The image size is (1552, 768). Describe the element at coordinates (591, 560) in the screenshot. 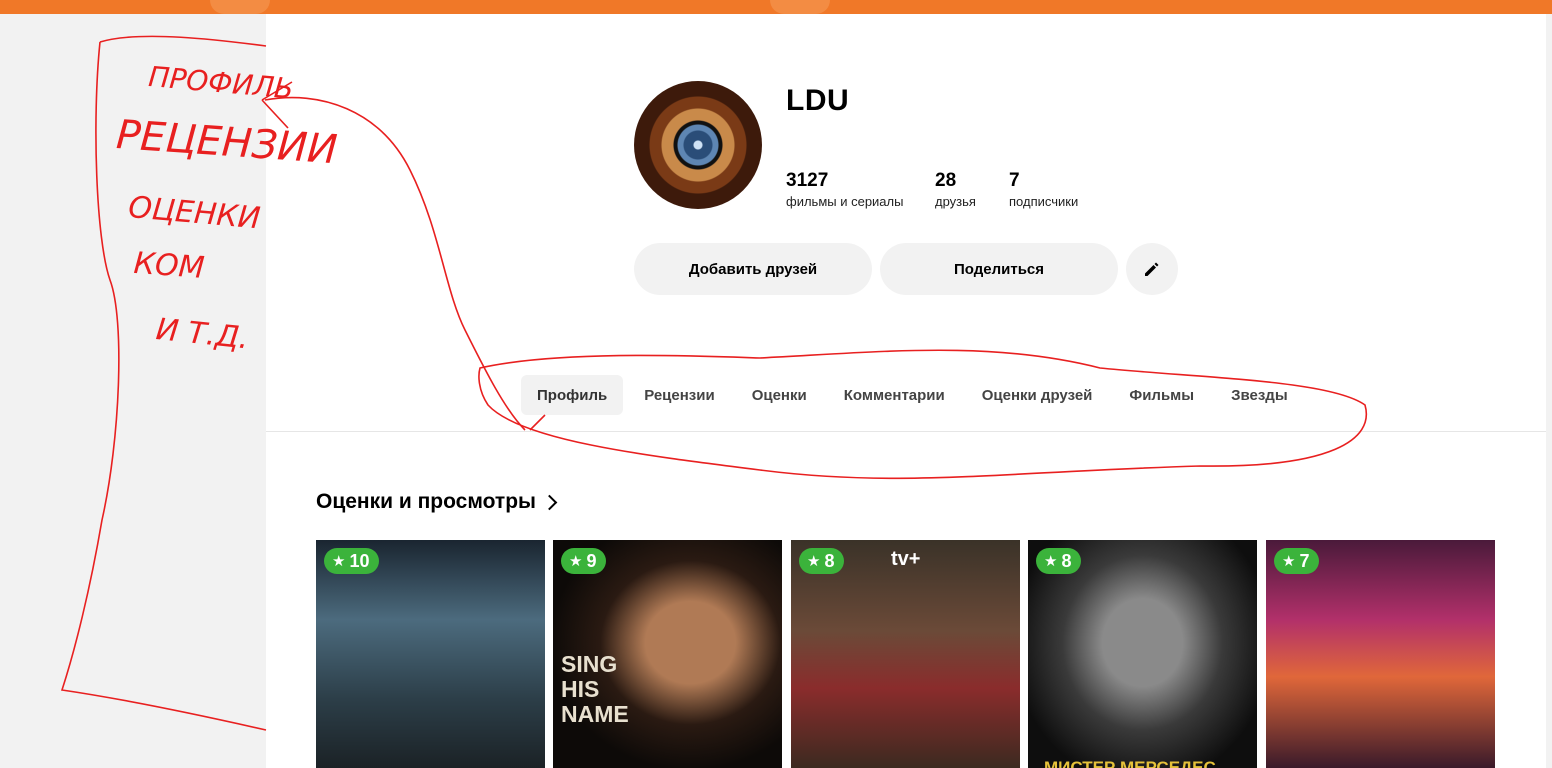

I see `rating-value: 9` at that location.